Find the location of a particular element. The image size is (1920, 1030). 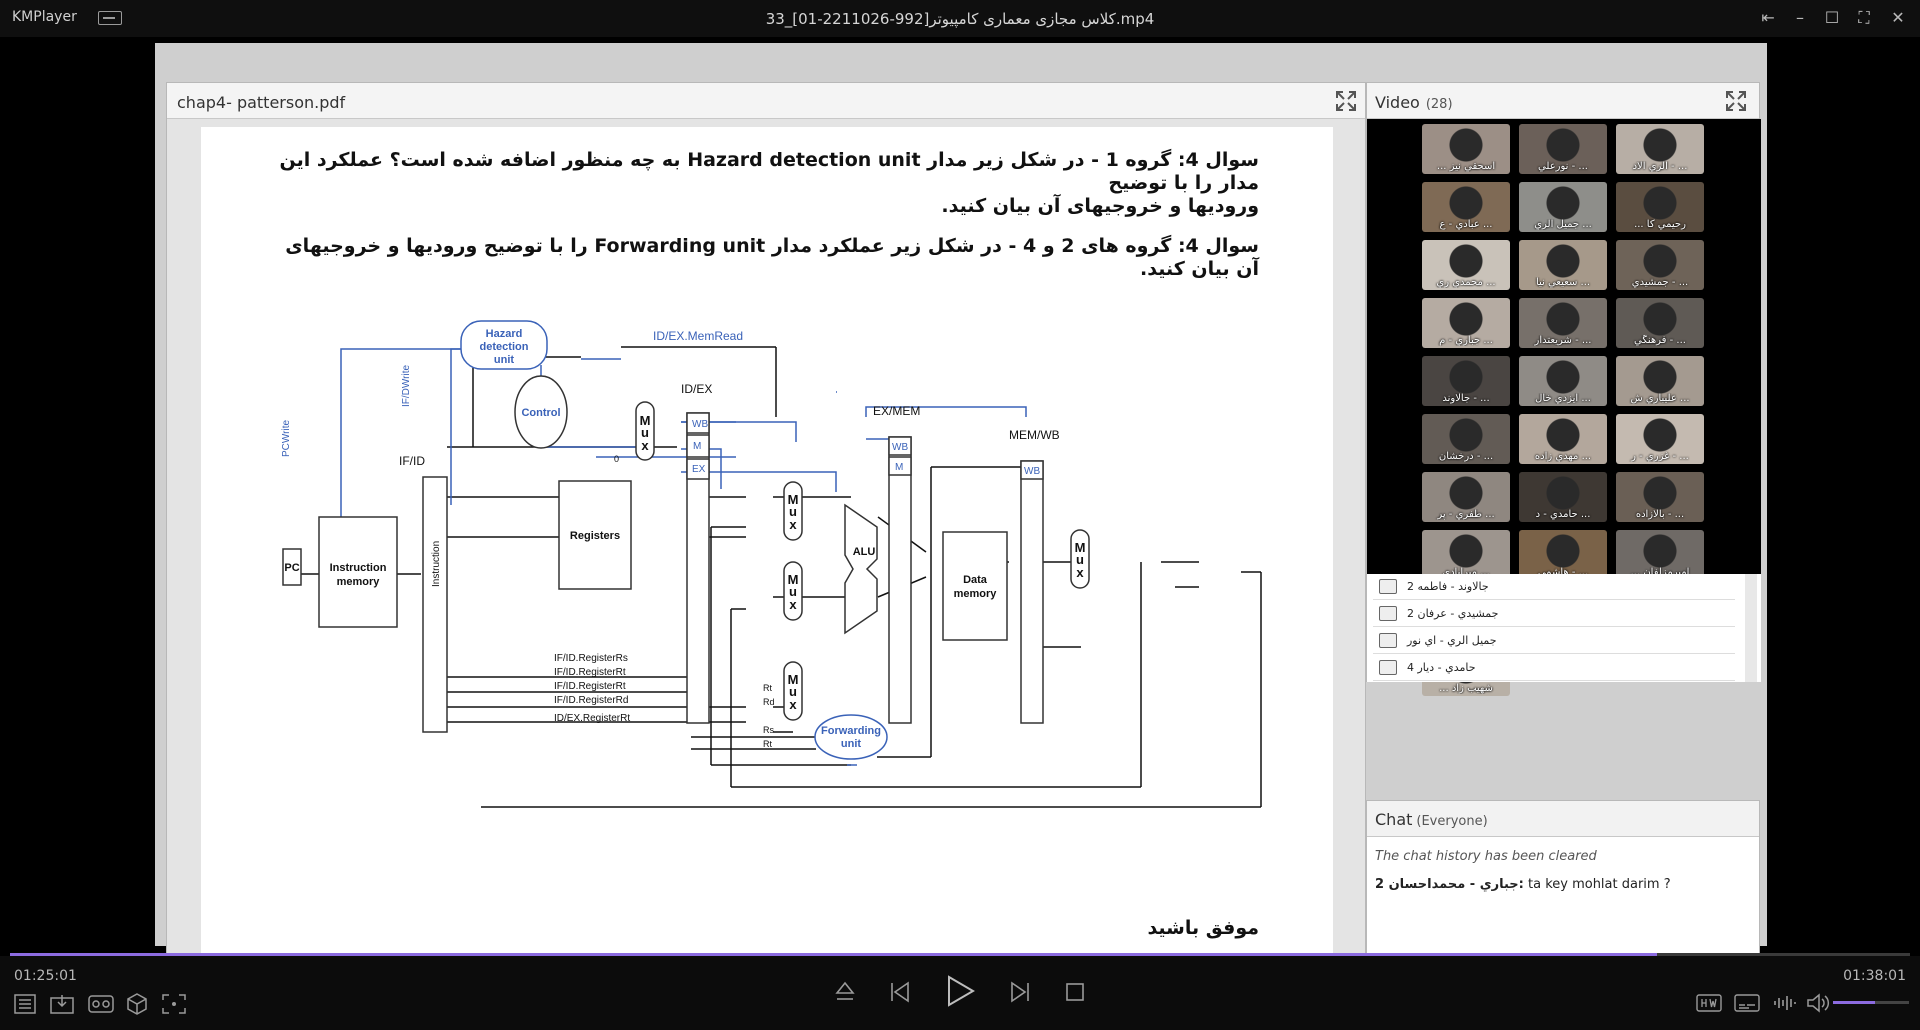

participant-tile-label: ... جميل الري is located at coordinates (1563, 224).